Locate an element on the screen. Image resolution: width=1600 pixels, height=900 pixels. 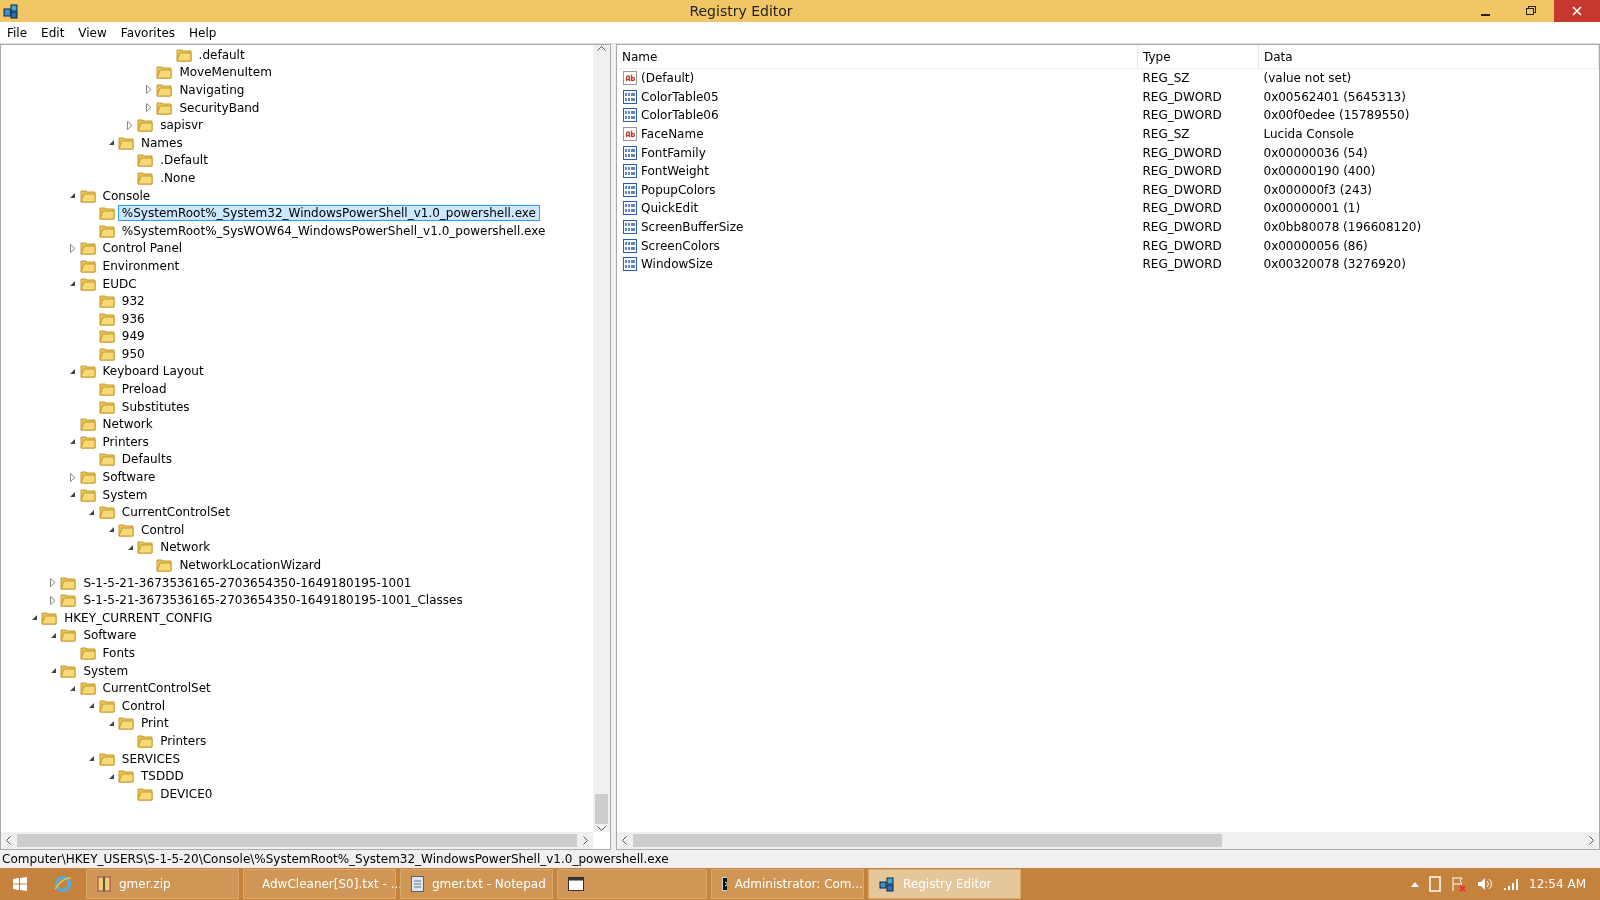
tree-item: Keyboard Layout is located at coordinates (153, 371).